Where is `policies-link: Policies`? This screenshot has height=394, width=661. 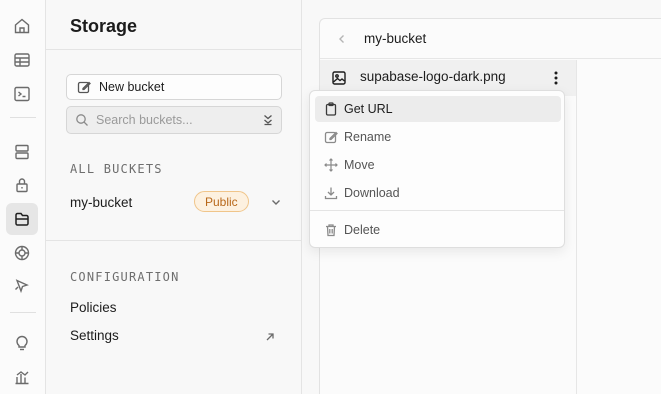 policies-link: Policies is located at coordinates (93, 307).